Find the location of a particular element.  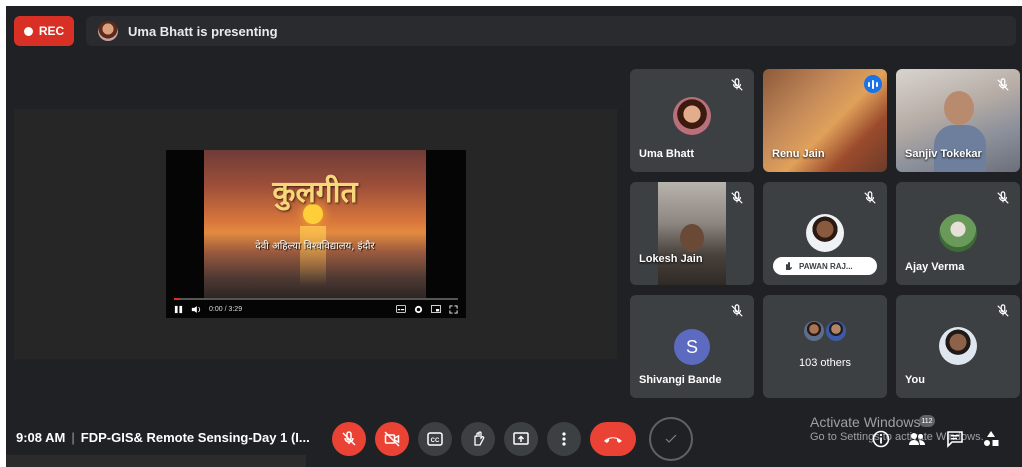

video-frame: कुलगीत देवी अहिल्या विश्वविद्यालय, इंदौर is located at coordinates (315, 225).